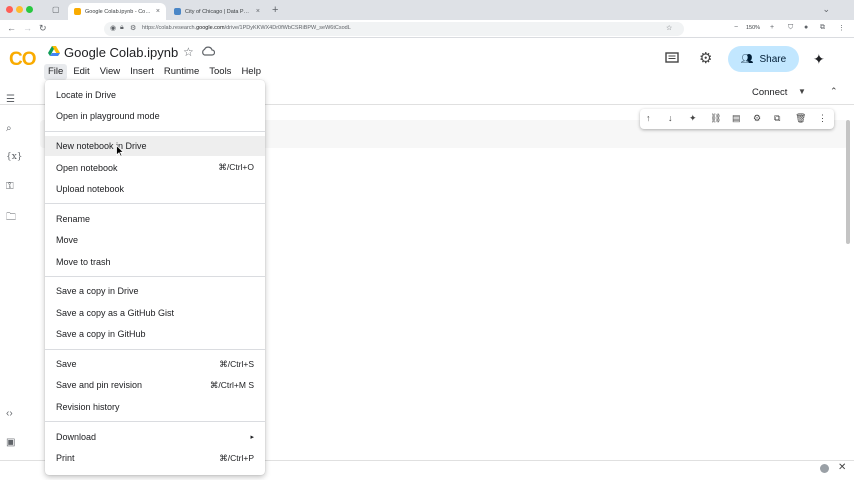 The image size is (854, 480). I want to click on menu-item-label: Download, so click(76, 436).